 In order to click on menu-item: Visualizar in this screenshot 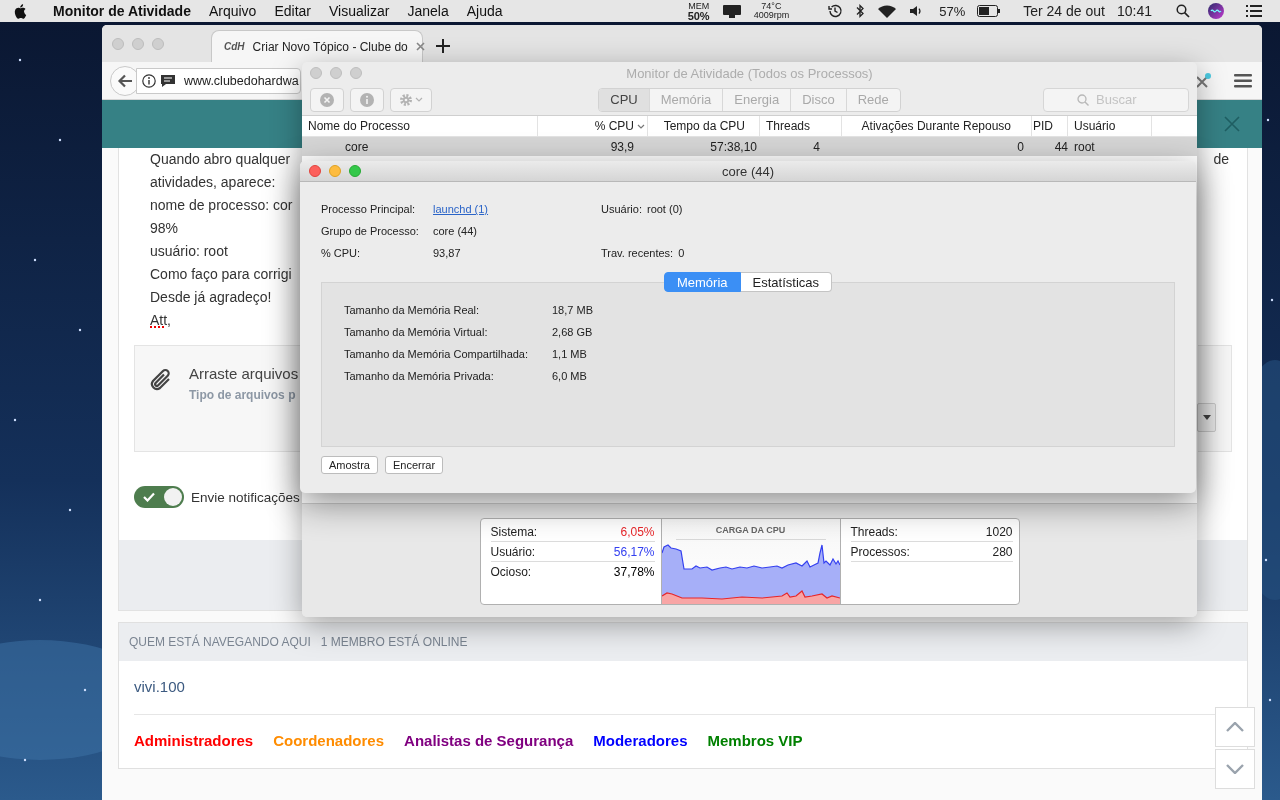, I will do `click(359, 11)`.